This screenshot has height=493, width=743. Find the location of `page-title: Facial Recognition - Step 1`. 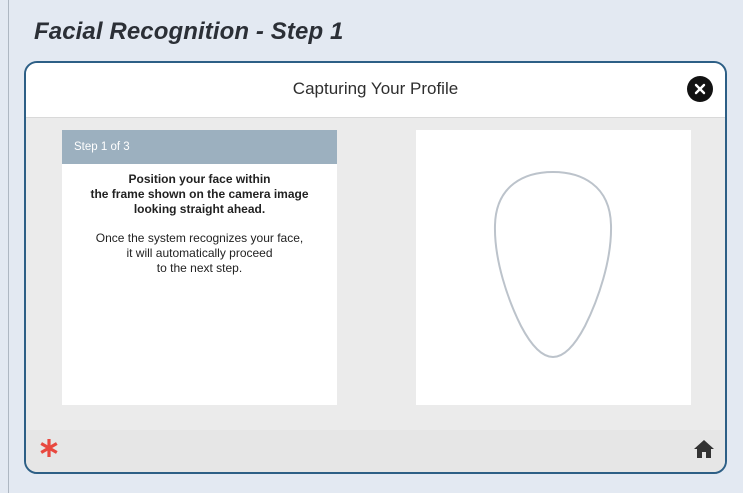

page-title: Facial Recognition - Step 1 is located at coordinates (189, 31).